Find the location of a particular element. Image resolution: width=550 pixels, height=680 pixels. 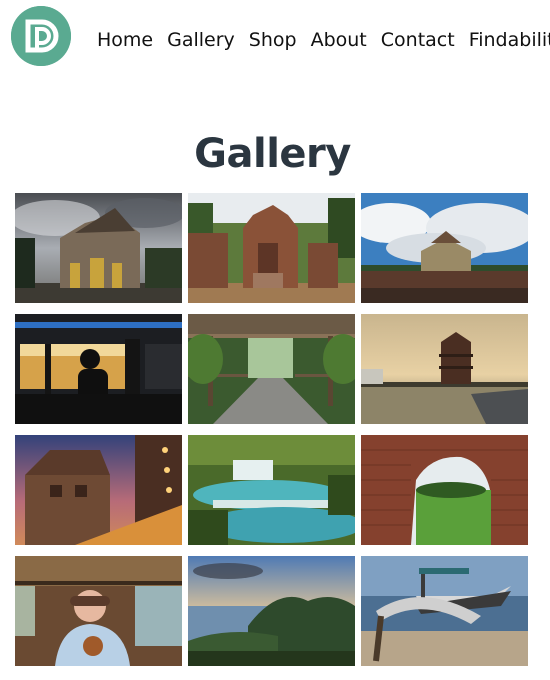

gate-photo-image is located at coordinates (98, 248).